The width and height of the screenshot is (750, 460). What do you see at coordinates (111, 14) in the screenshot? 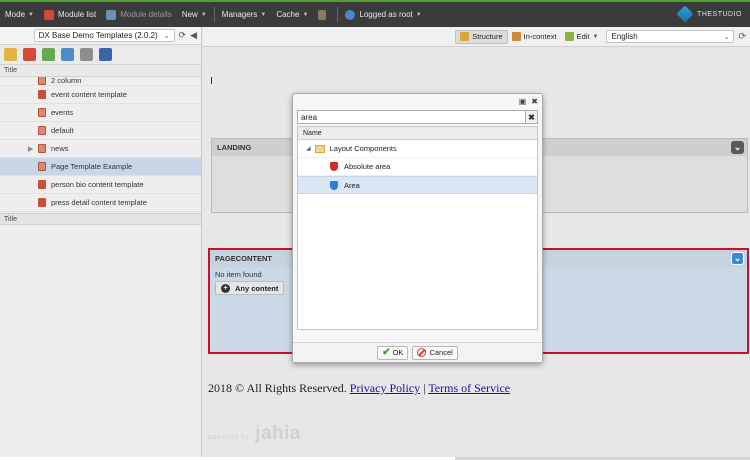
I see `module-details-icon` at bounding box center [111, 14].